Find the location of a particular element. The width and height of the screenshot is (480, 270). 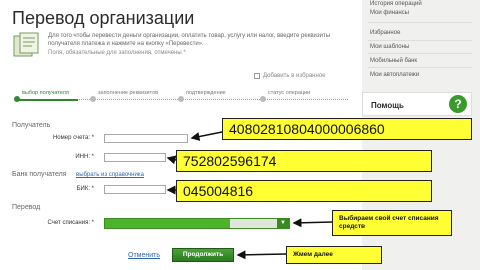

arrow-debit is located at coordinates (312, 223).